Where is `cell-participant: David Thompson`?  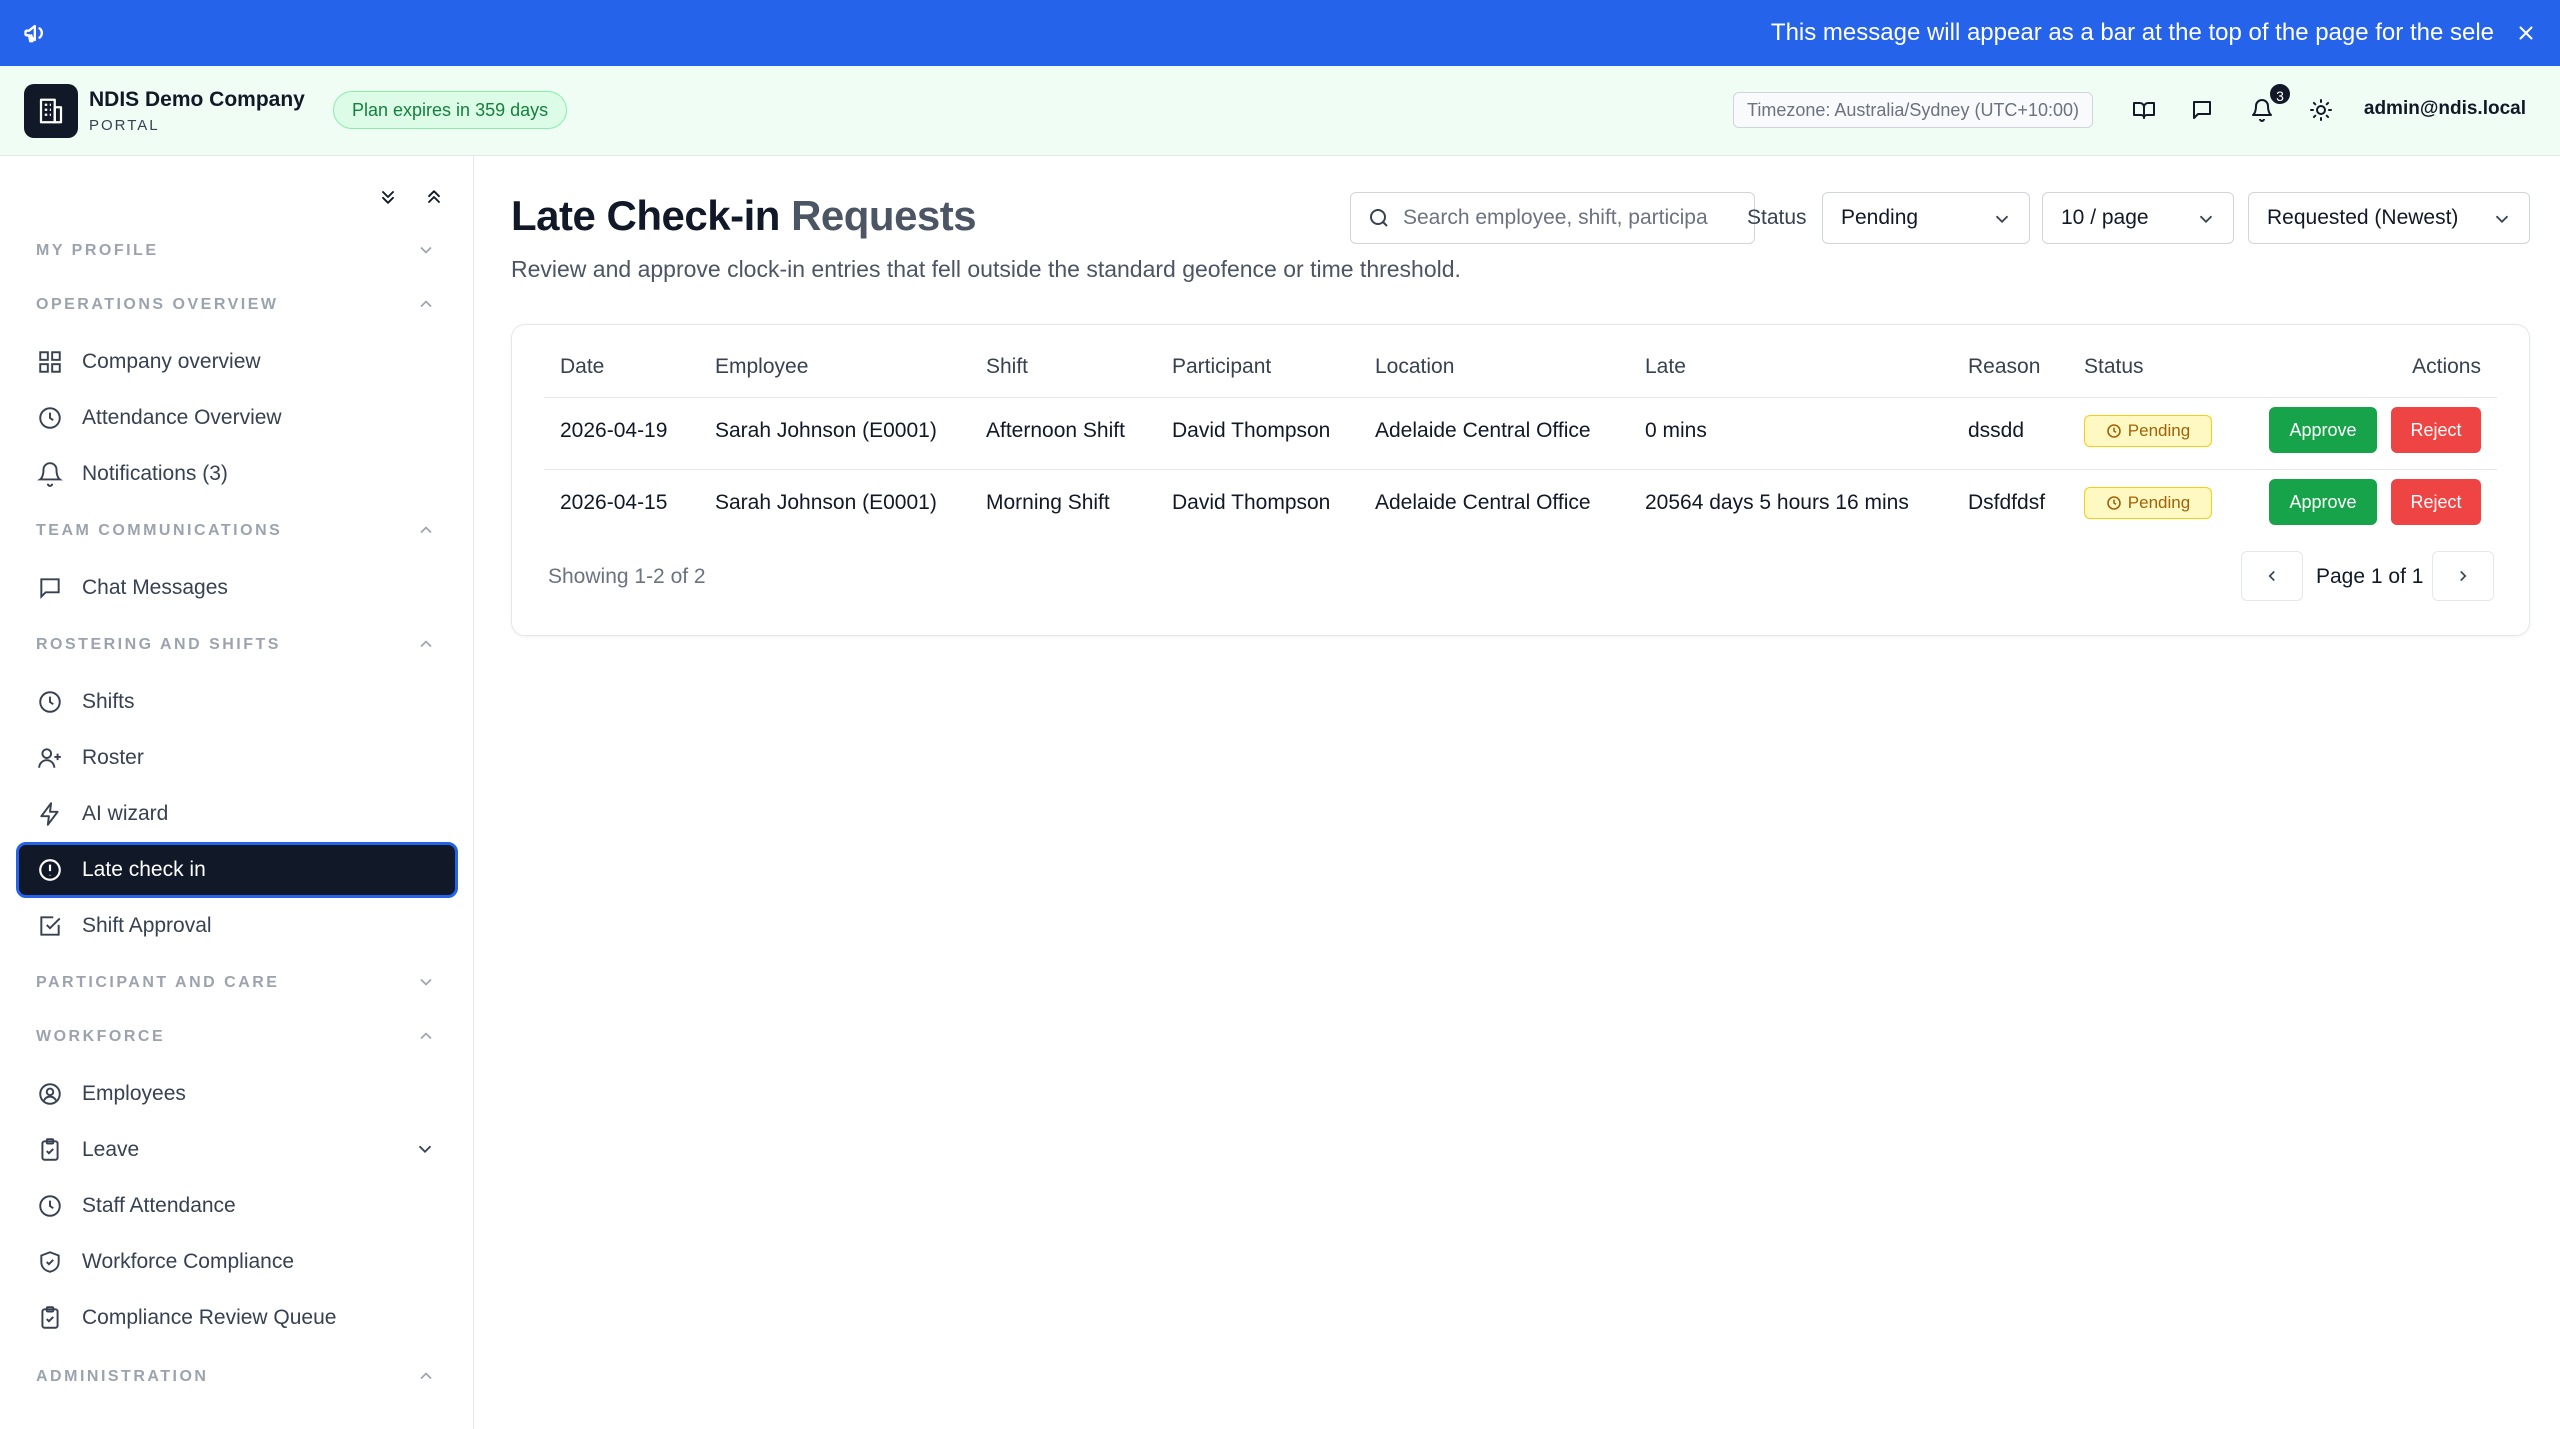
cell-participant: David Thompson is located at coordinates (1251, 502).